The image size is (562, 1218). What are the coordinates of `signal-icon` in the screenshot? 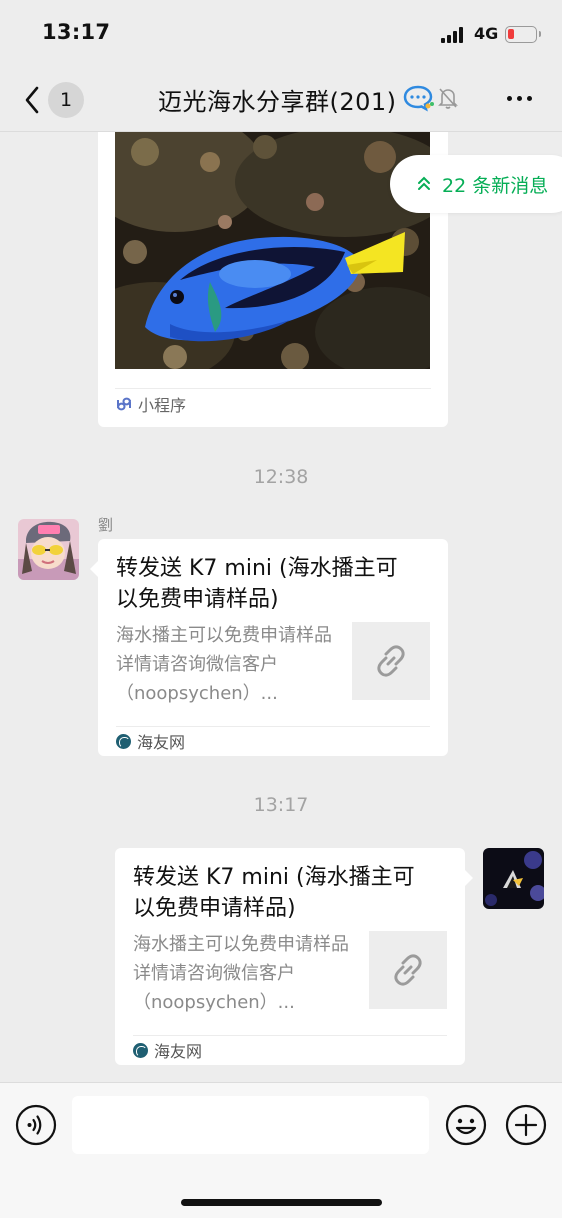 It's located at (454, 35).